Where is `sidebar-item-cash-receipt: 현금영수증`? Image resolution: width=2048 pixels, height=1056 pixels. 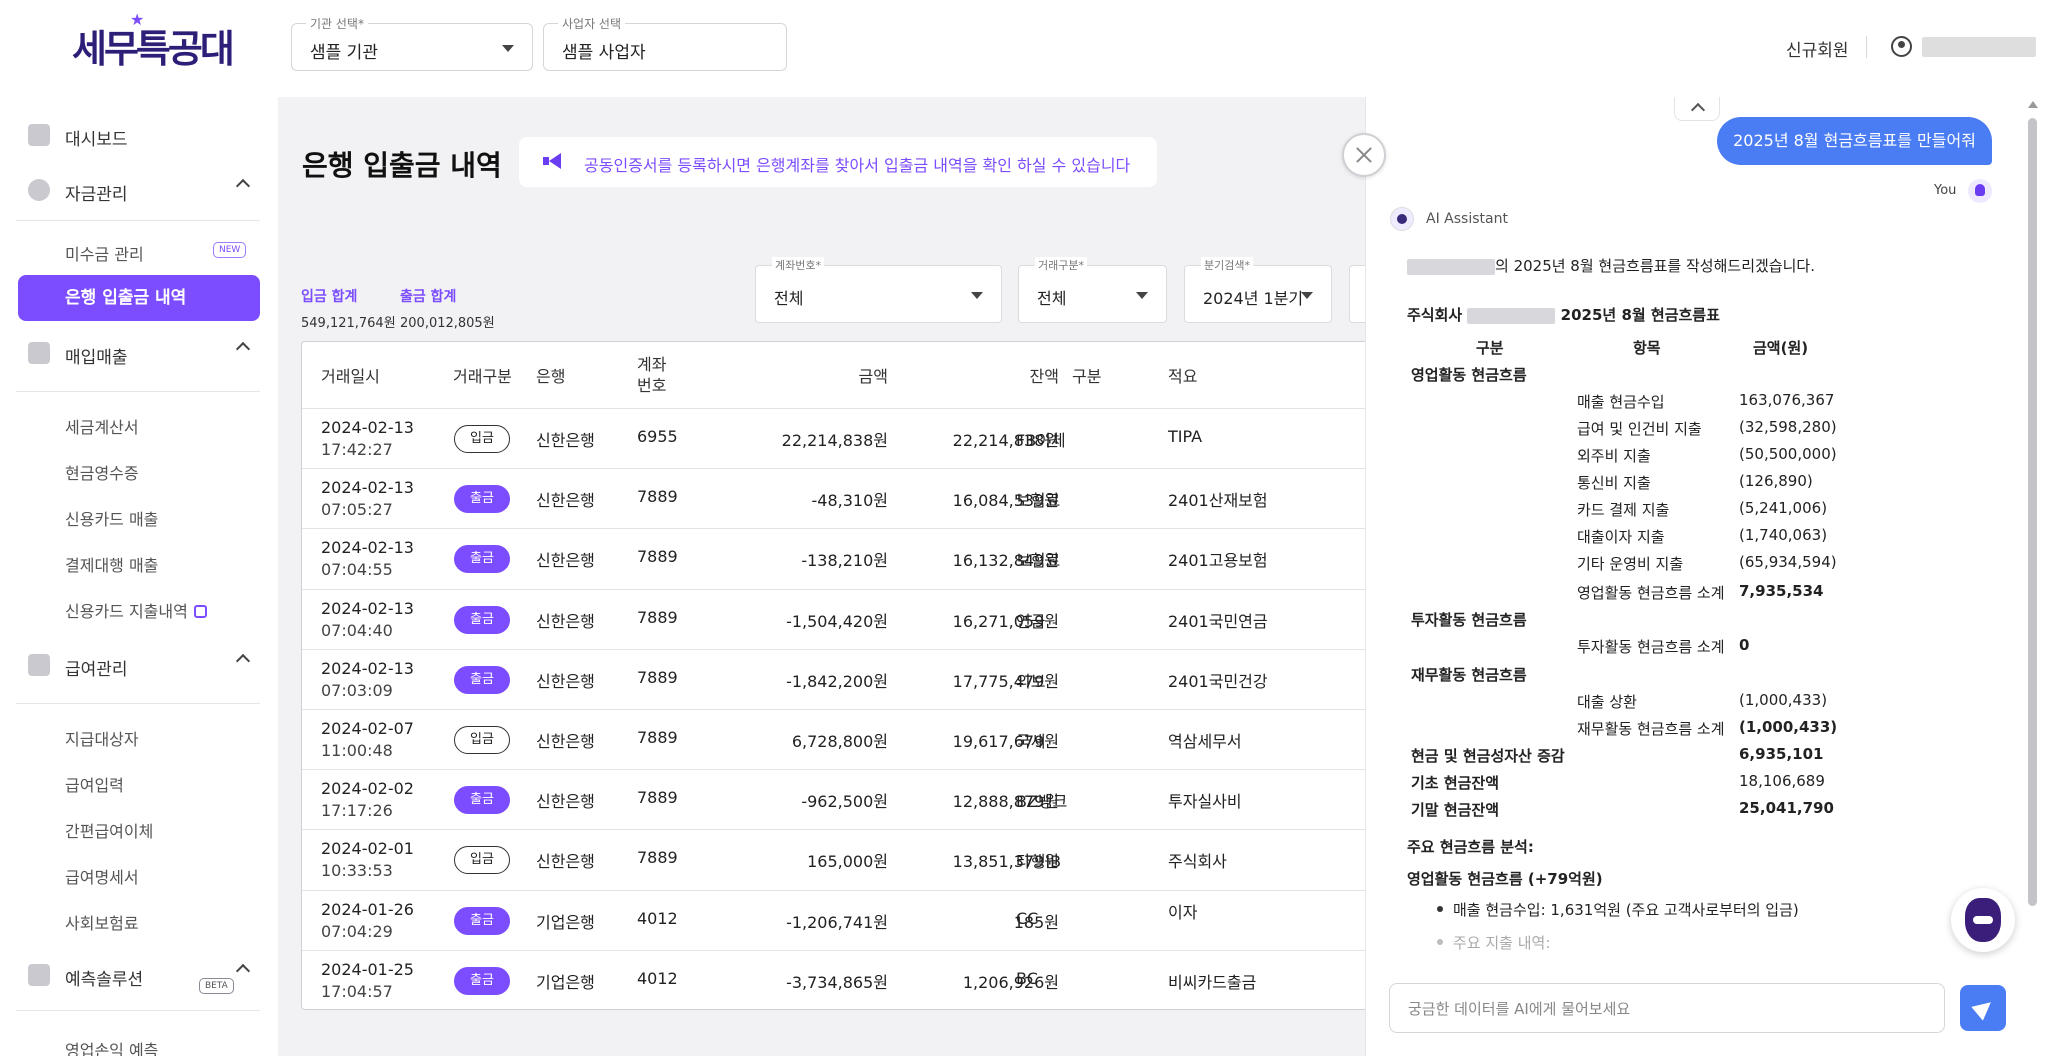 sidebar-item-cash-receipt: 현금영수증 is located at coordinates (102, 472).